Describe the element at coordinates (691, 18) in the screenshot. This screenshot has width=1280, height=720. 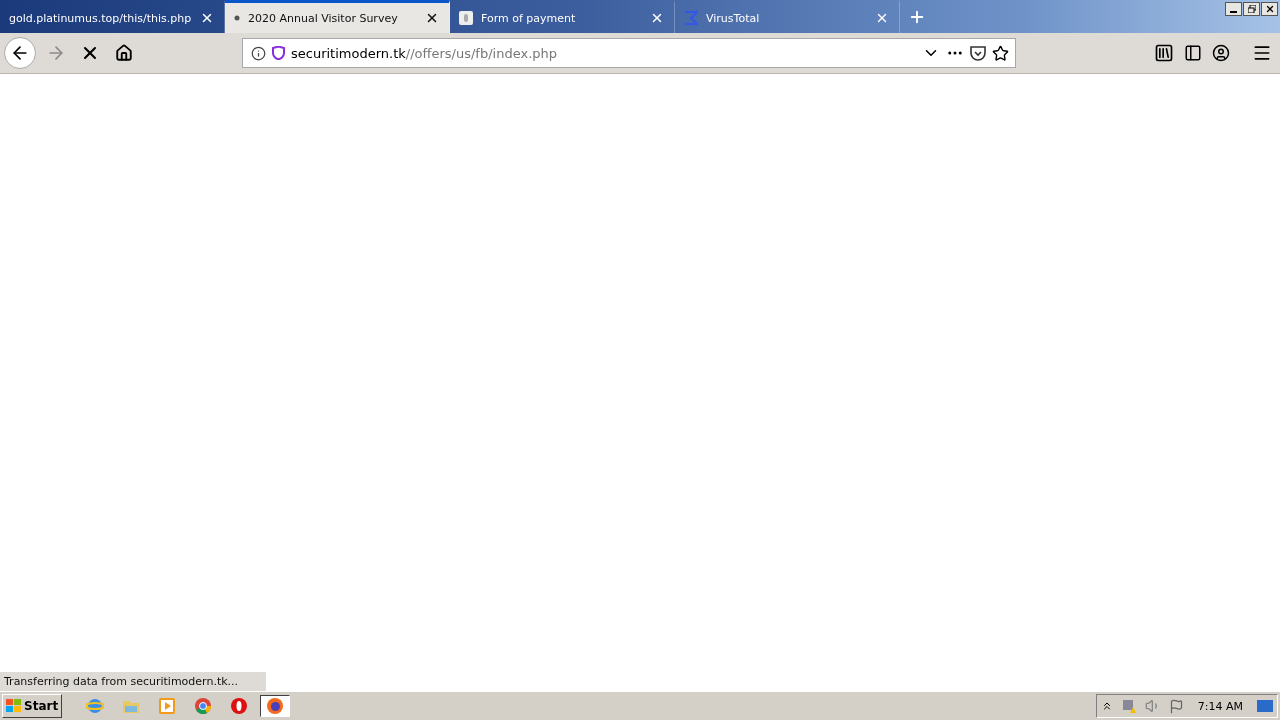
I see `sigma-icon` at that location.